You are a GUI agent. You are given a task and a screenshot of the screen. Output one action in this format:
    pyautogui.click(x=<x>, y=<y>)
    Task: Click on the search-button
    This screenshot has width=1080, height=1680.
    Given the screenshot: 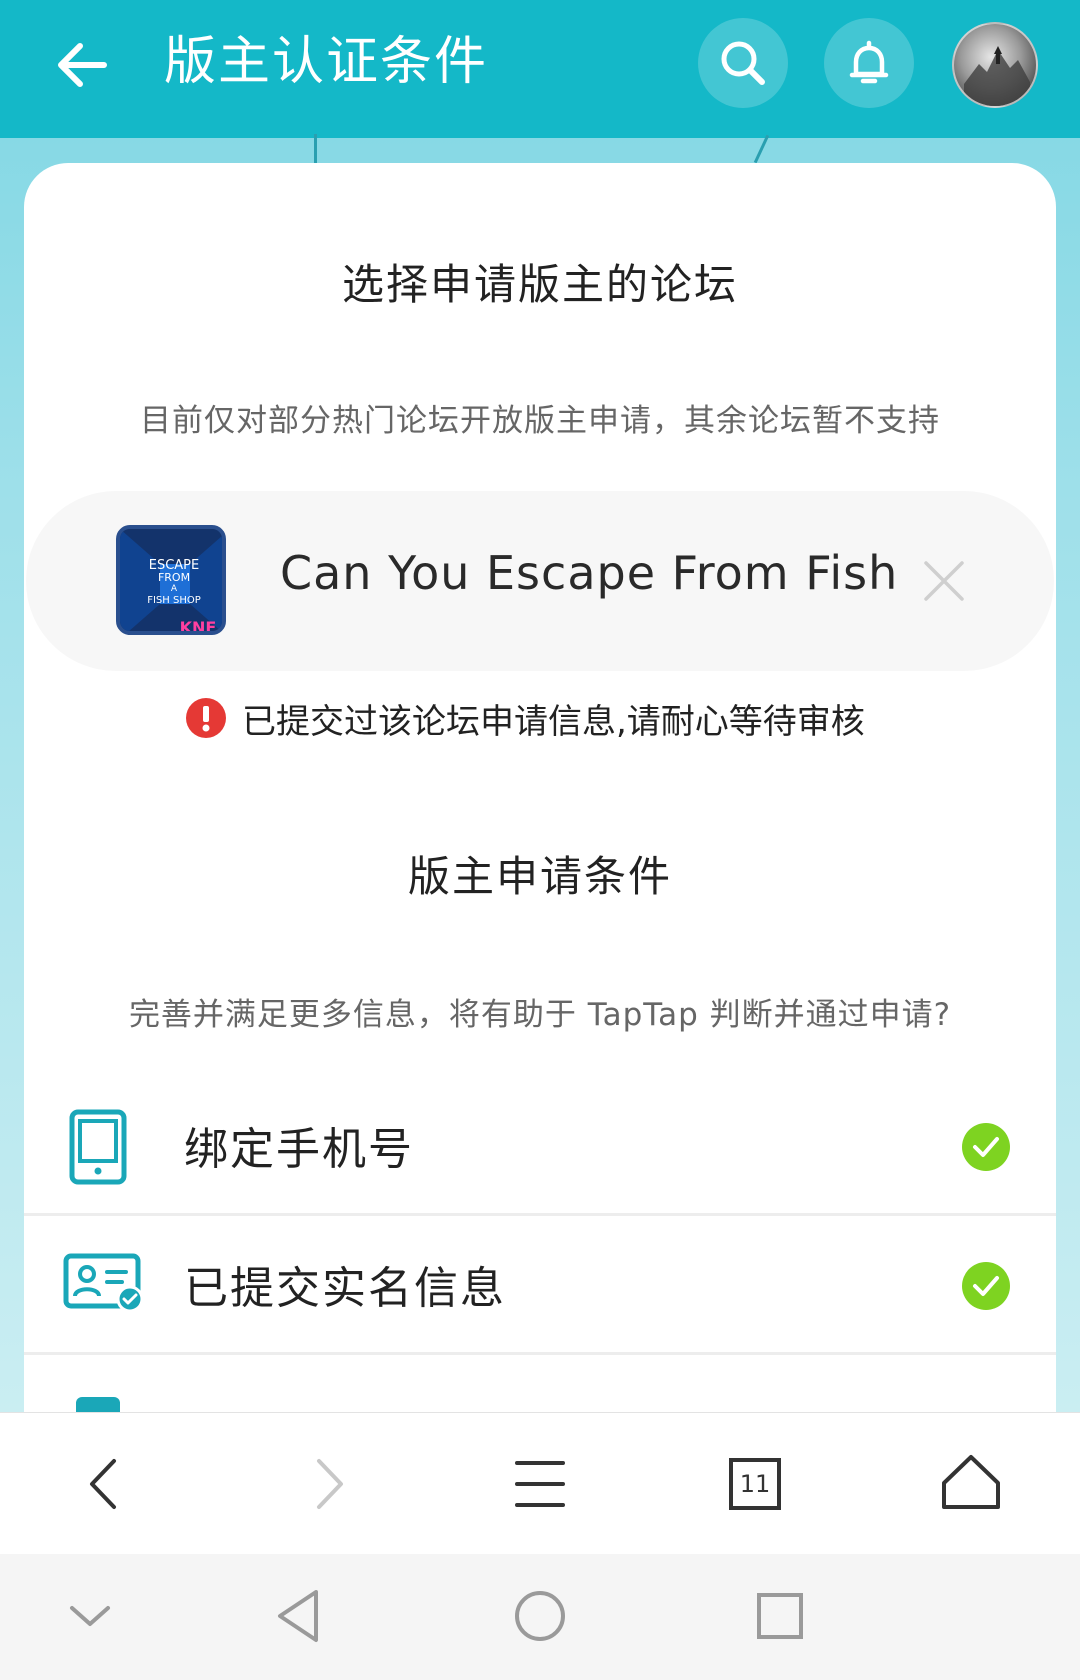 What is the action you would take?
    pyautogui.click(x=743, y=63)
    